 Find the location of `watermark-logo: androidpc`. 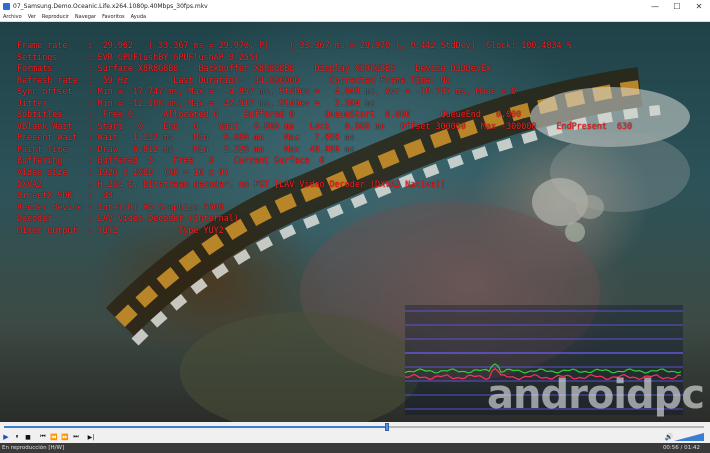

watermark-logo: androidpc is located at coordinates (596, 395).